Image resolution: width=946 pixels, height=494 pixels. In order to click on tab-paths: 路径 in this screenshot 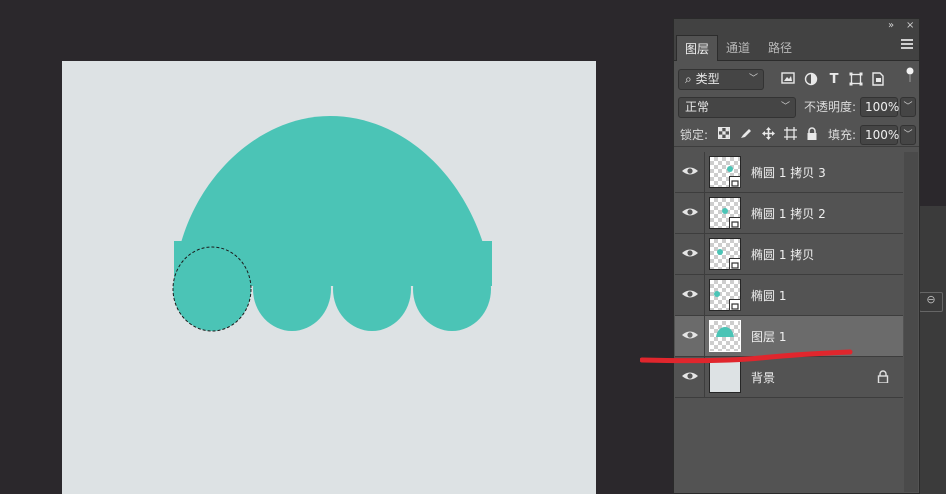, I will do `click(780, 48)`.